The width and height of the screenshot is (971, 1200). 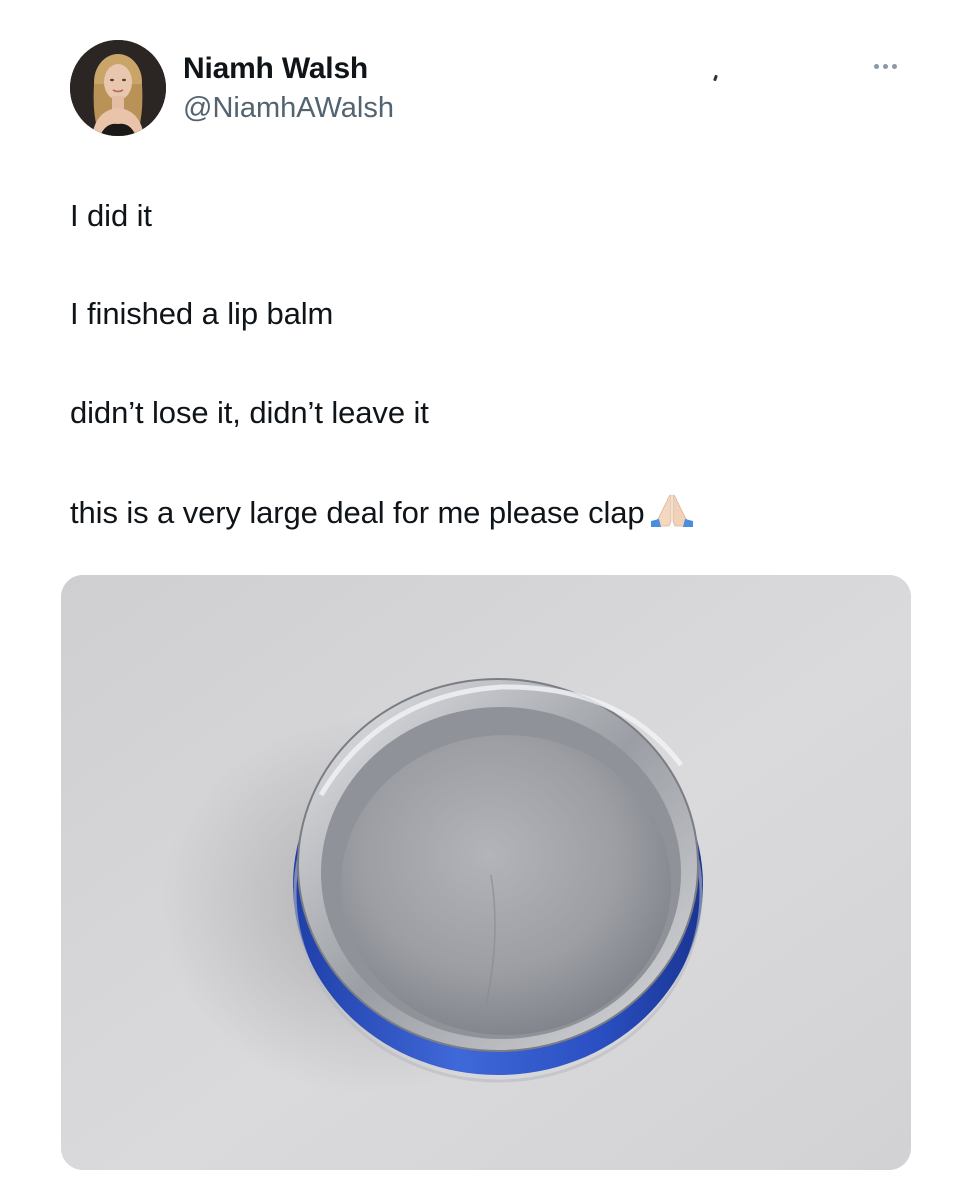 What do you see at coordinates (671, 514) in the screenshot?
I see `folded-hands-emoji` at bounding box center [671, 514].